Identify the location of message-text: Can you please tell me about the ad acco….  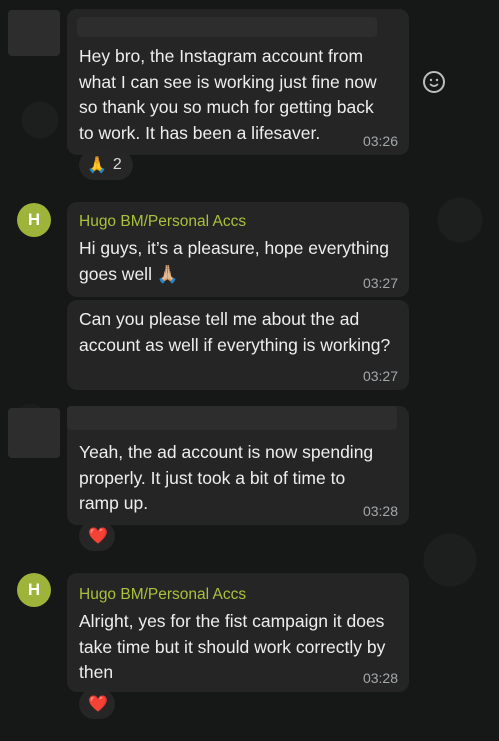
(235, 332).